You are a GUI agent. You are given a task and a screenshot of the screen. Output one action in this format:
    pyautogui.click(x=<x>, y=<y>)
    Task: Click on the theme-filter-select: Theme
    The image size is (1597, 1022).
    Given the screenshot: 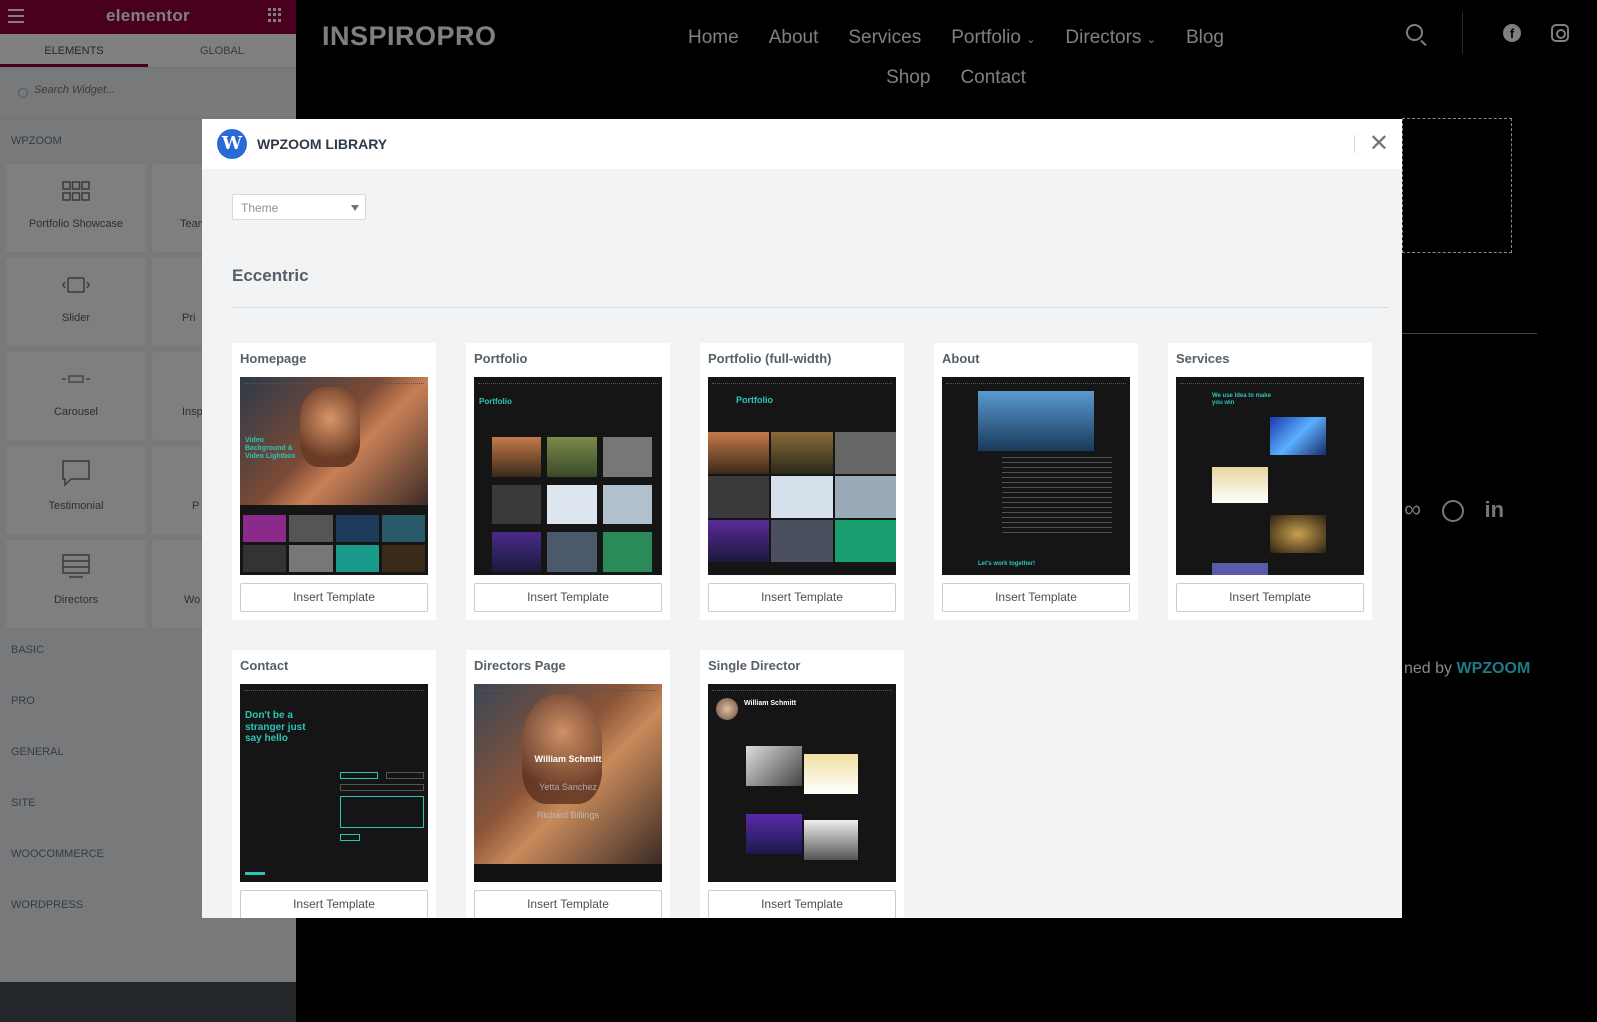 What is the action you would take?
    pyautogui.click(x=299, y=207)
    